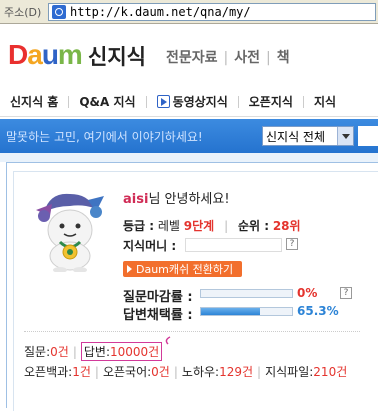 The image size is (378, 411). Describe the element at coordinates (246, 293) in the screenshot. I see `question-close-bar` at that location.